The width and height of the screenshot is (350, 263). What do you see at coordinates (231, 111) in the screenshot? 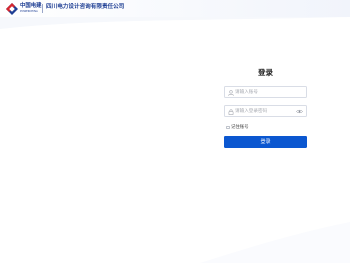
I see `lock-icon` at bounding box center [231, 111].